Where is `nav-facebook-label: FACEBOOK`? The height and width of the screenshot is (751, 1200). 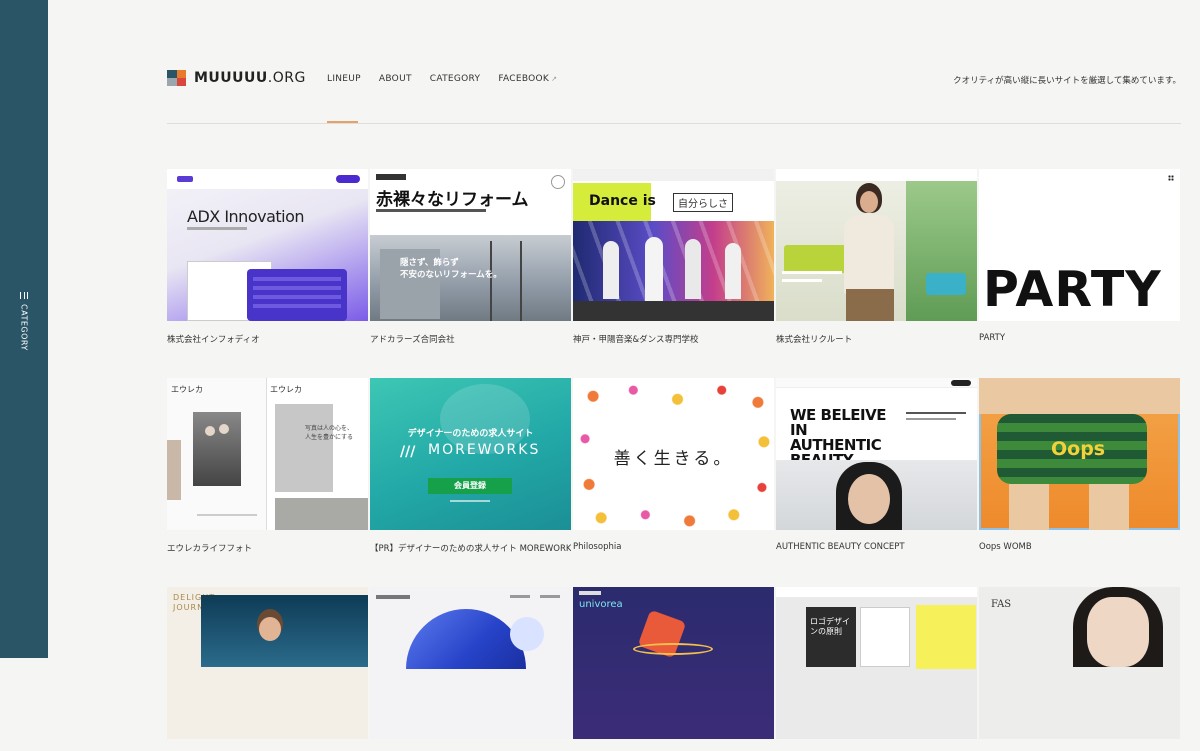 nav-facebook-label: FACEBOOK is located at coordinates (524, 79).